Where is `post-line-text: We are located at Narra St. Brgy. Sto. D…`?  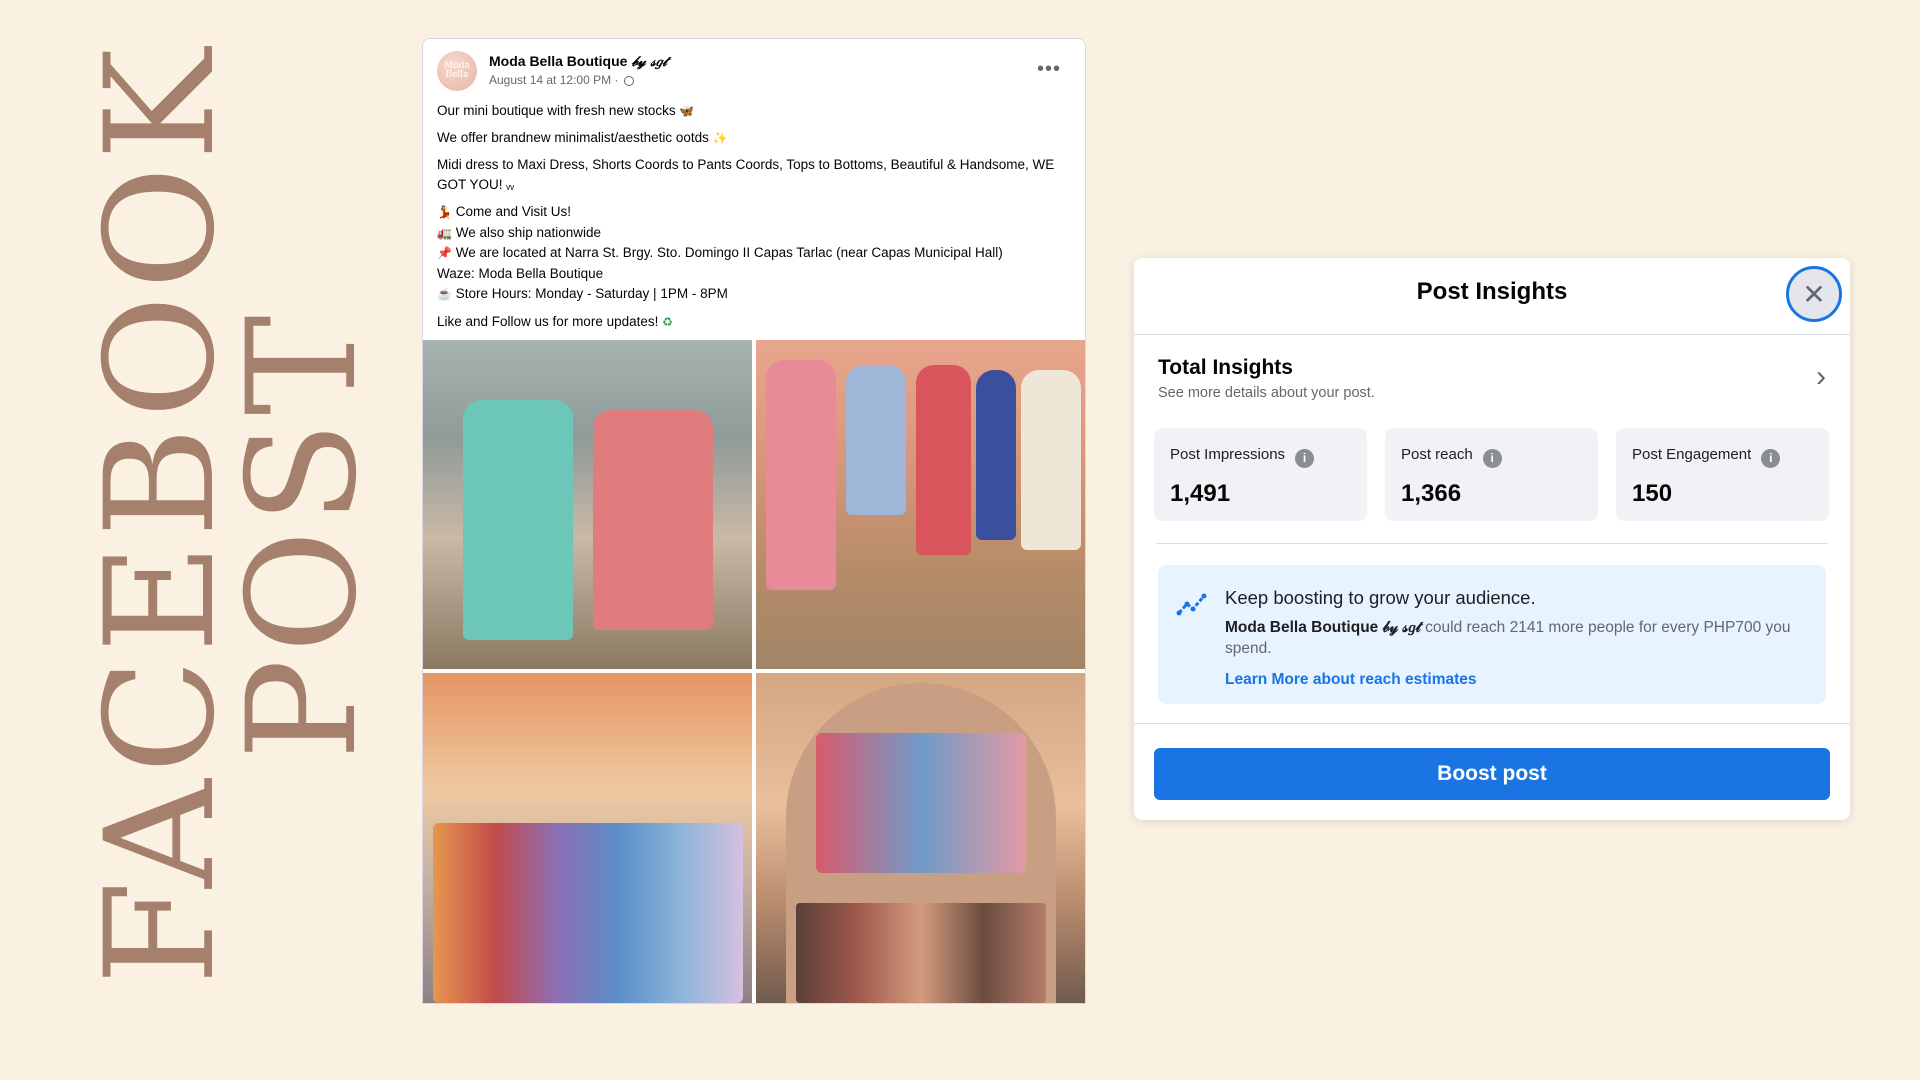
post-line-text: We are located at Narra St. Brgy. Sto. D… is located at coordinates (729, 252).